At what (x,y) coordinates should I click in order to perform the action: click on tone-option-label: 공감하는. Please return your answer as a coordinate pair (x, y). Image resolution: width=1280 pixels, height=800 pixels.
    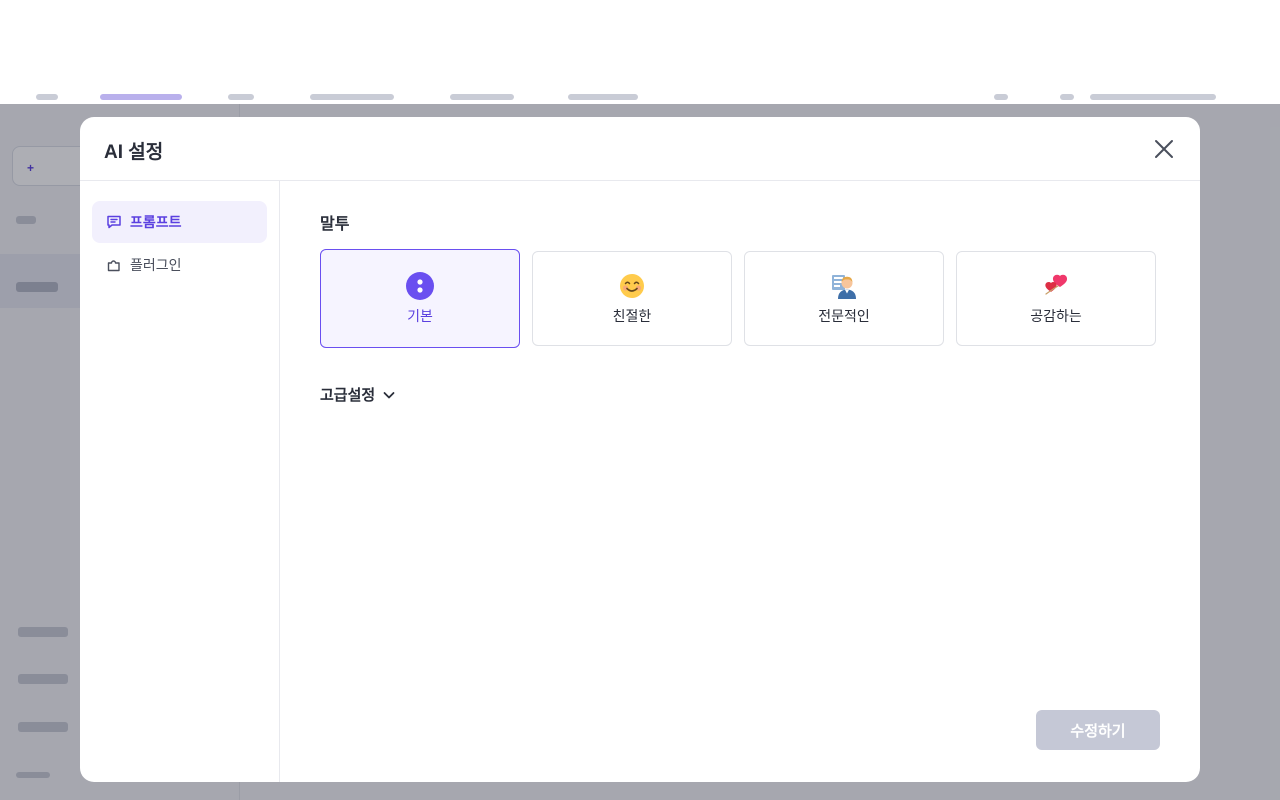
    Looking at the image, I should click on (1056, 315).